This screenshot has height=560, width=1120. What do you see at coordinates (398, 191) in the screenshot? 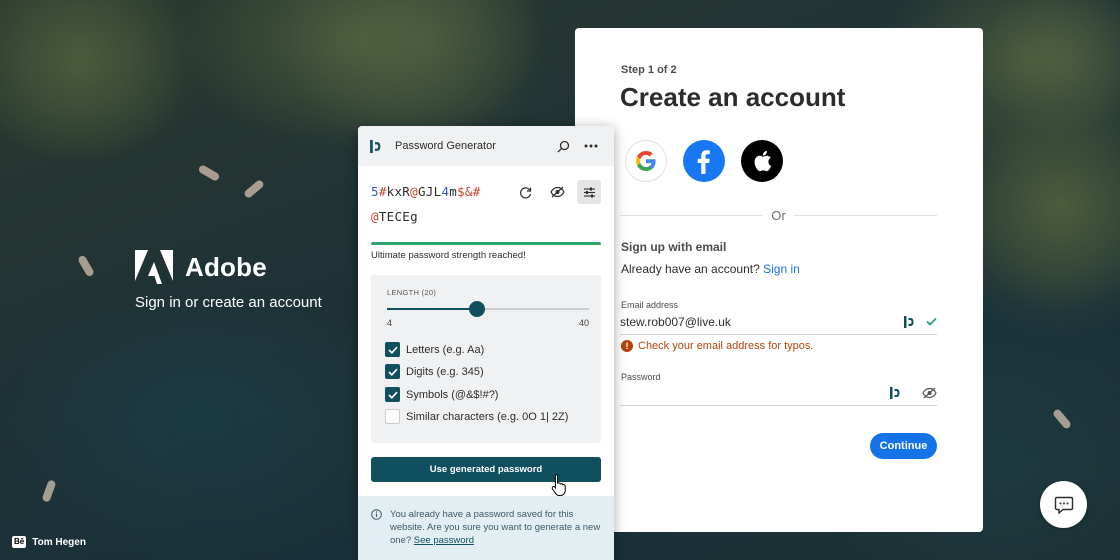
I see `password-segment: kxR` at bounding box center [398, 191].